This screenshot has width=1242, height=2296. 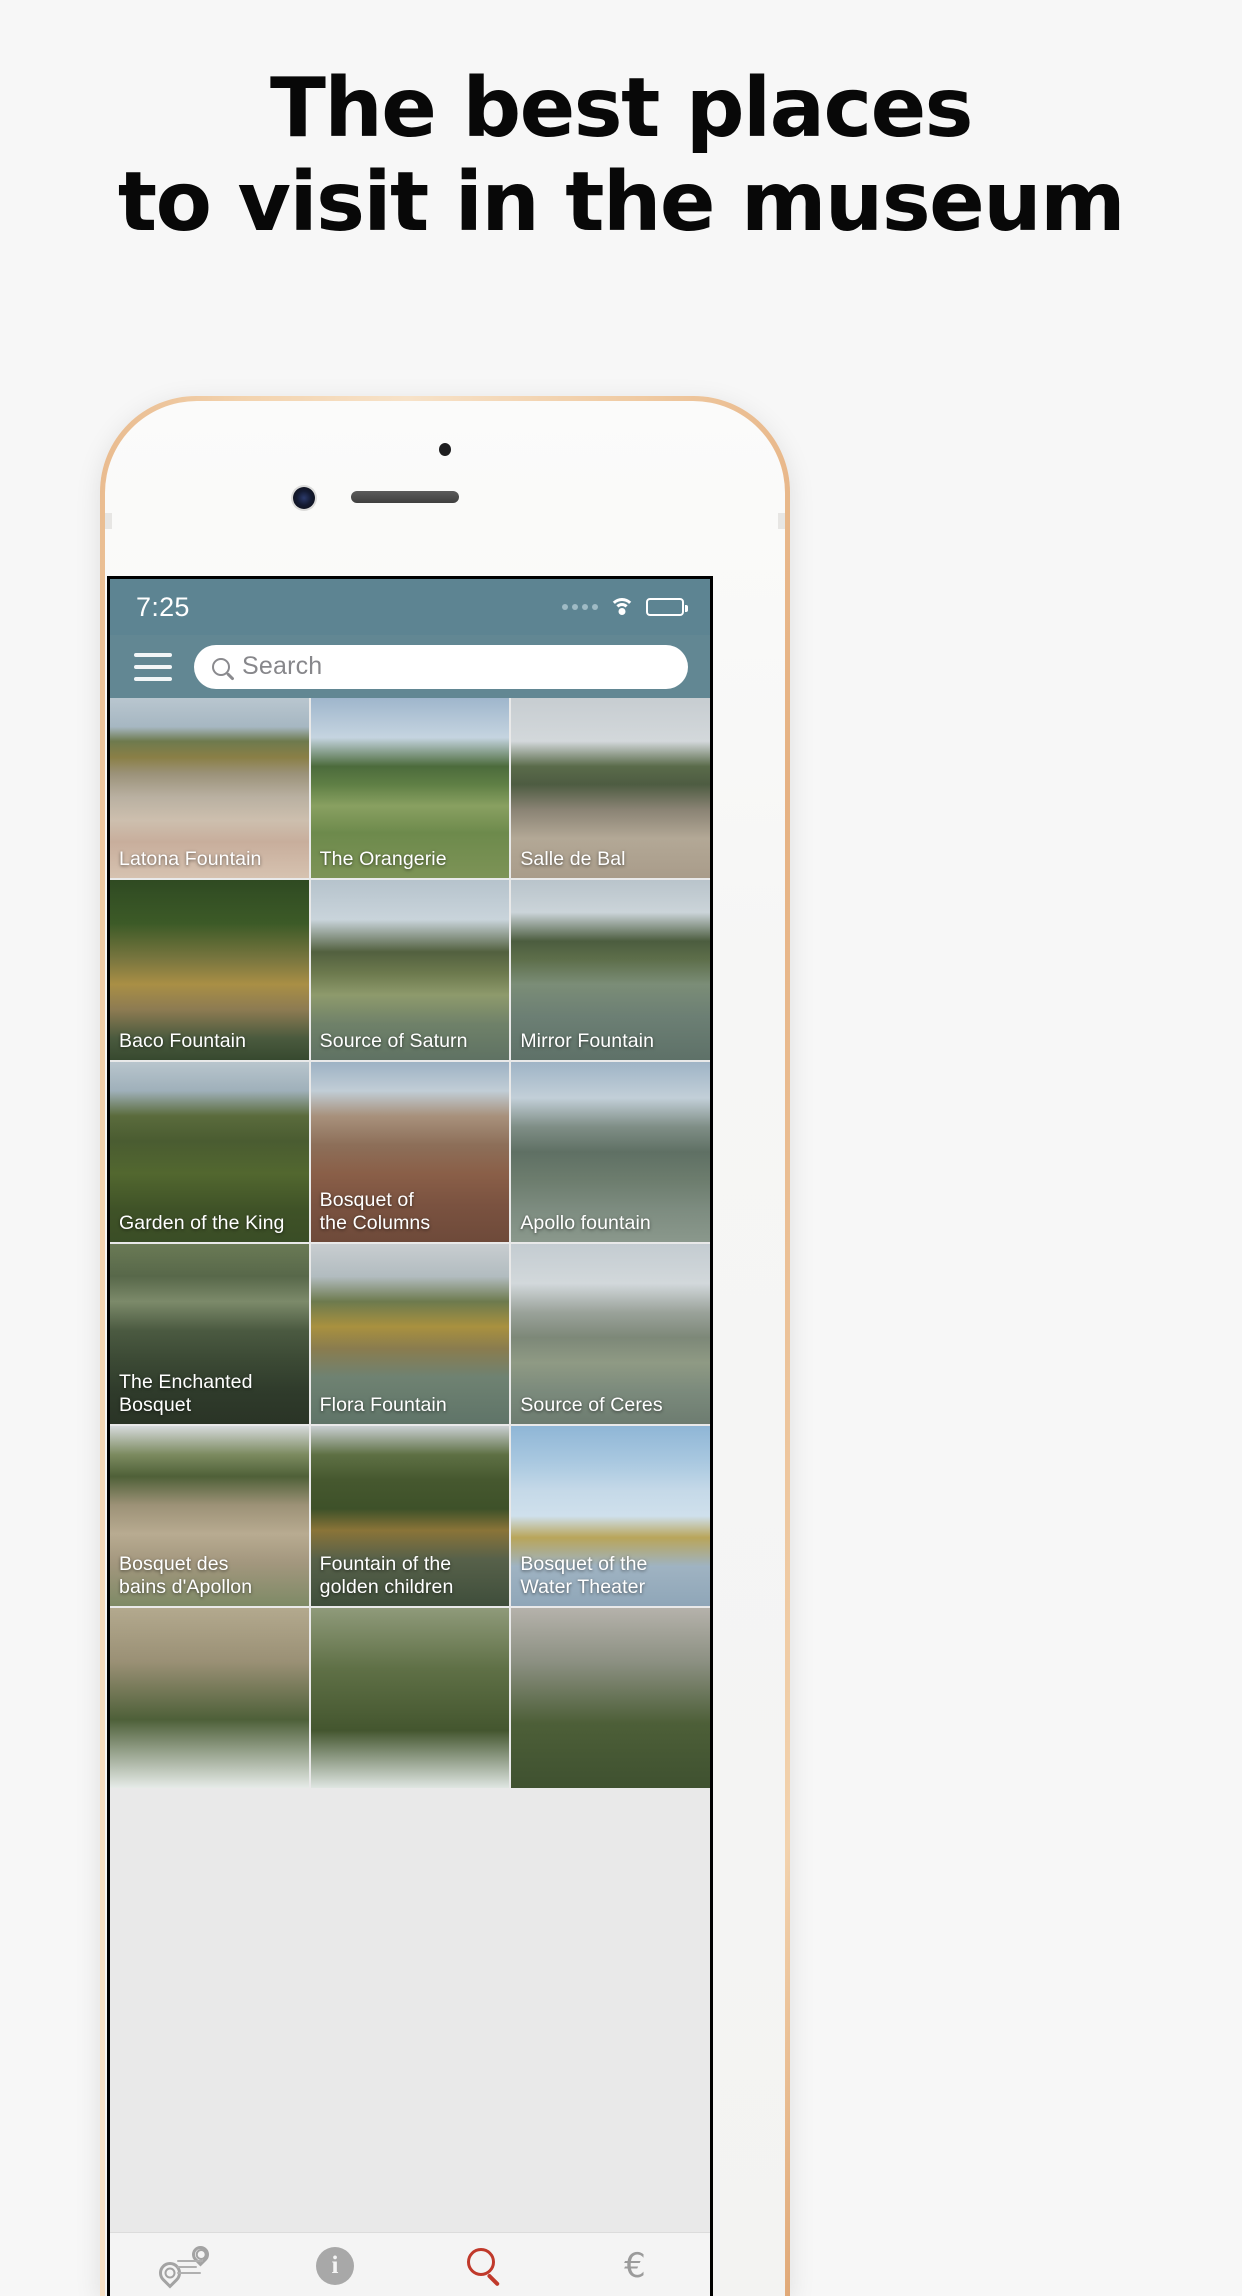 I want to click on place-tile-label: Garden of the King, so click(x=202, y=1223).